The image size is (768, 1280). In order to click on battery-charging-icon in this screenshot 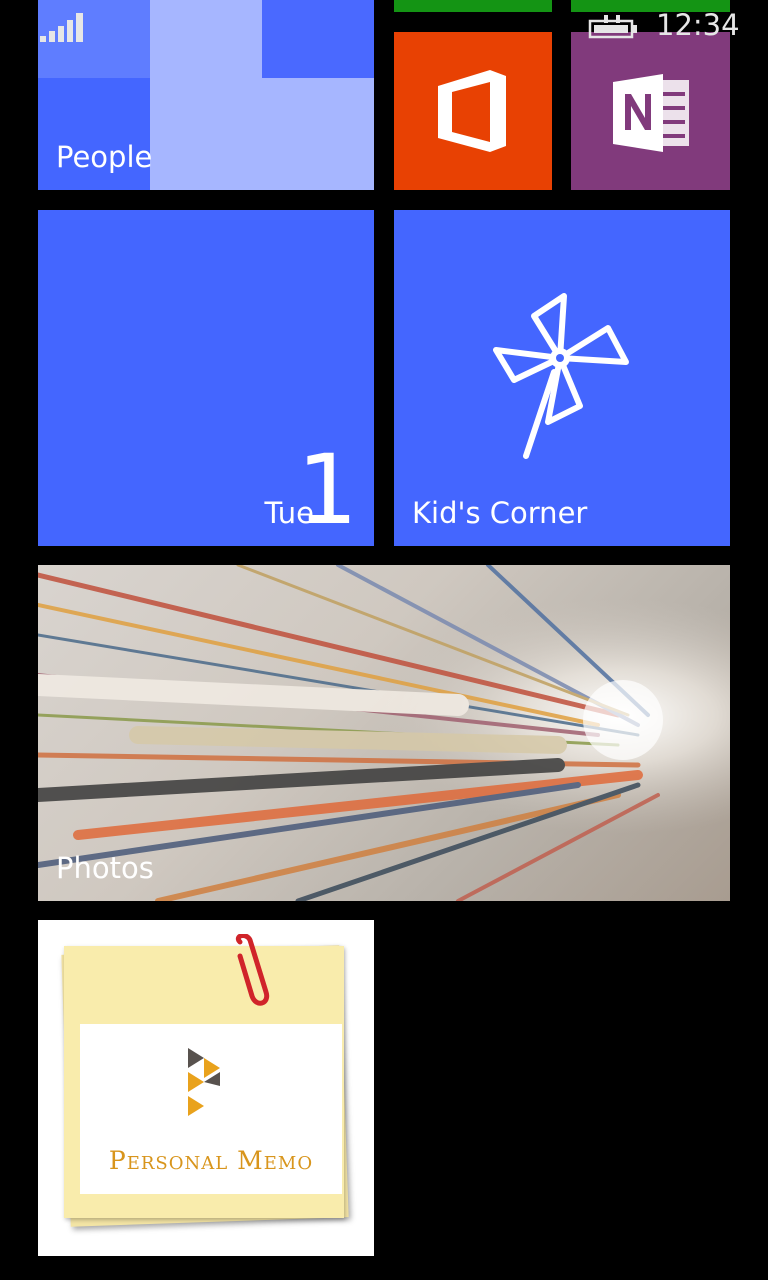, I will do `click(612, 27)`.